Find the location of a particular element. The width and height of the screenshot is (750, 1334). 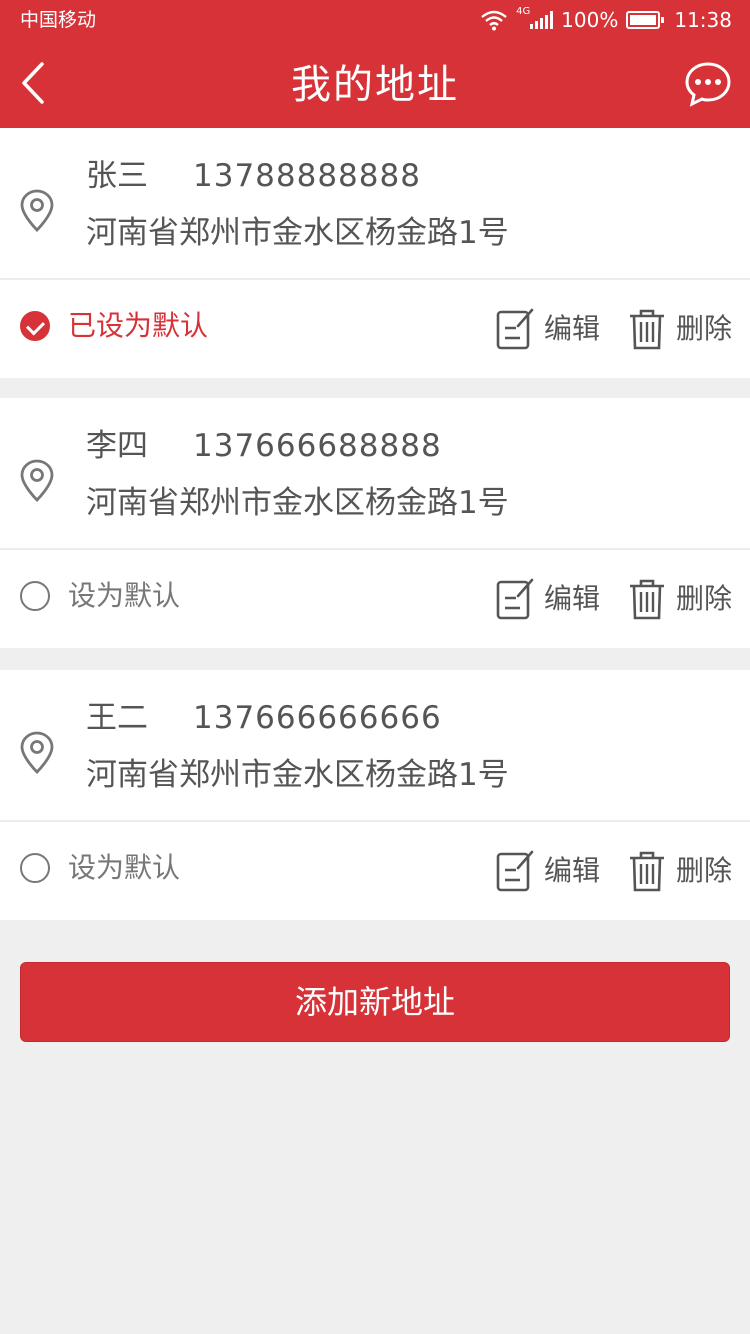

set-default-toggle: 已设为默认 is located at coordinates (114, 326).